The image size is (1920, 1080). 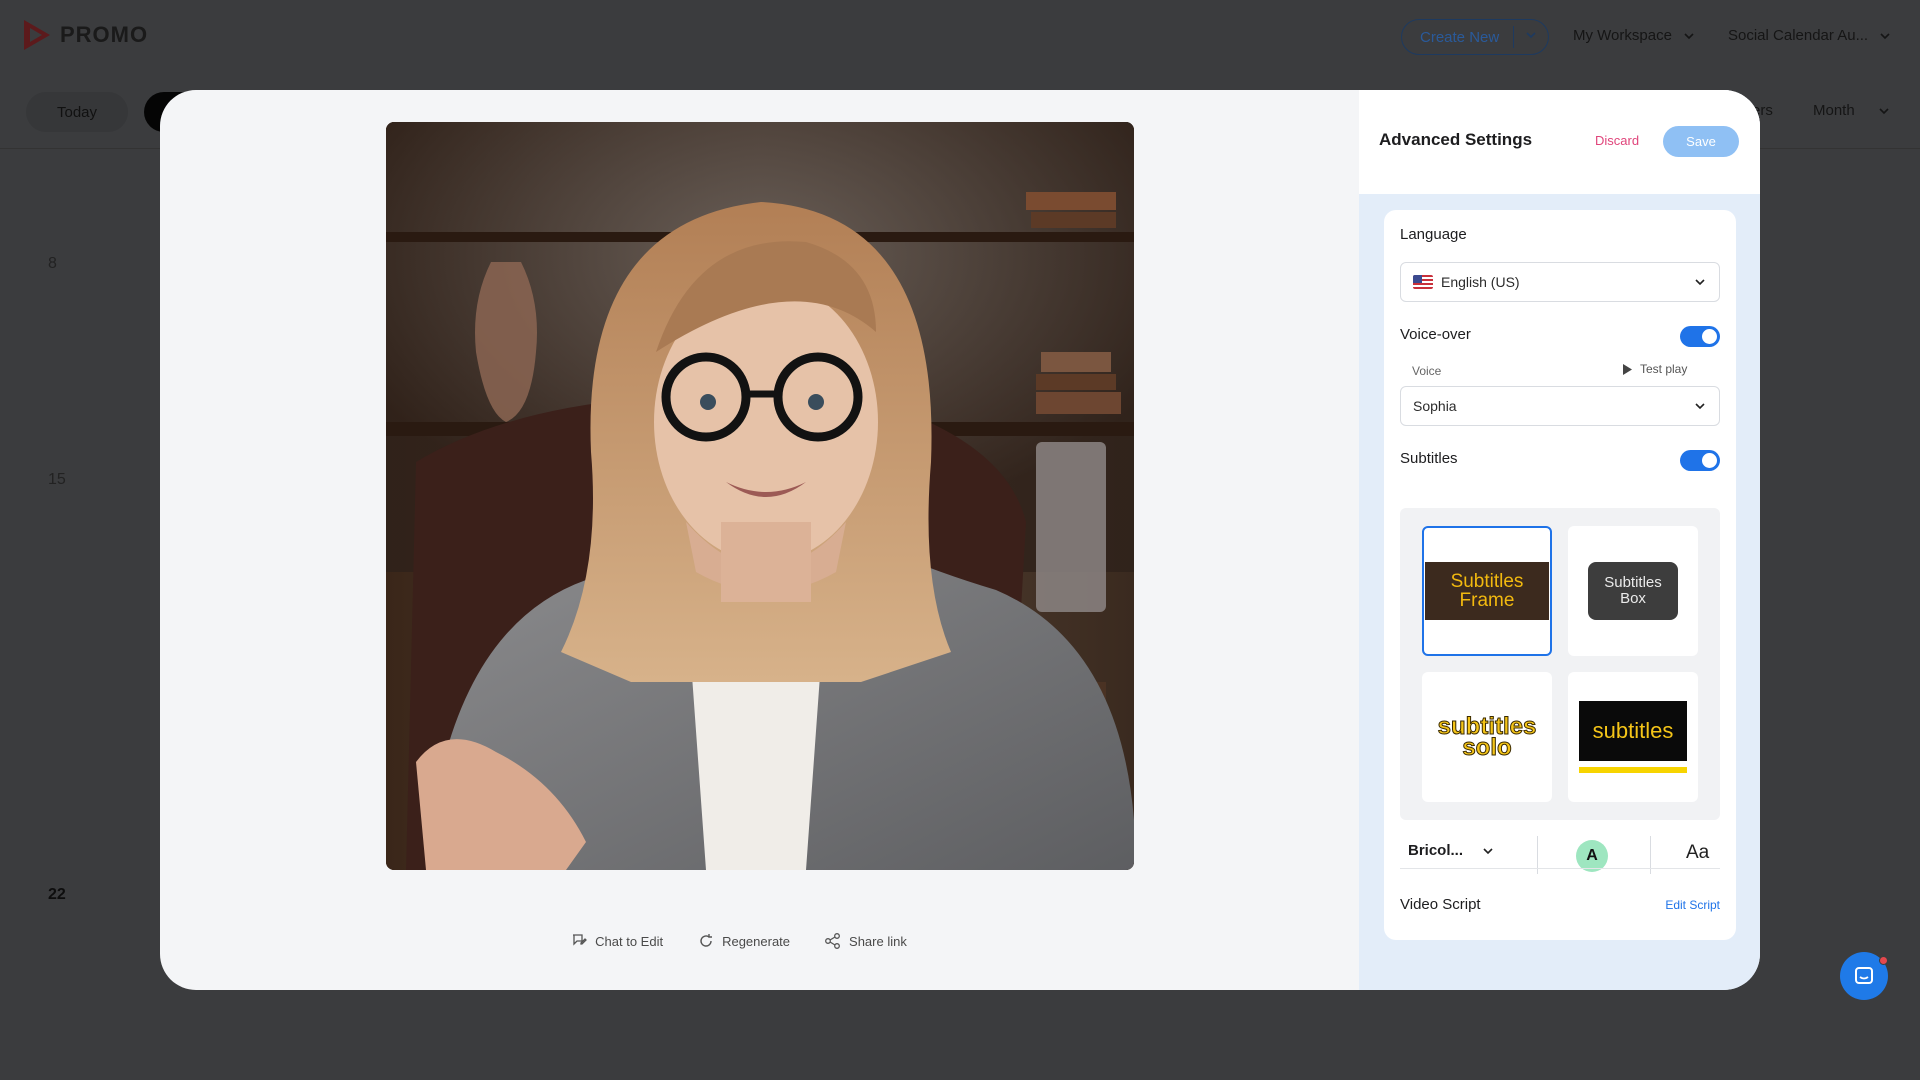 I want to click on regenerate-button: Regenerate, so click(x=743, y=941).